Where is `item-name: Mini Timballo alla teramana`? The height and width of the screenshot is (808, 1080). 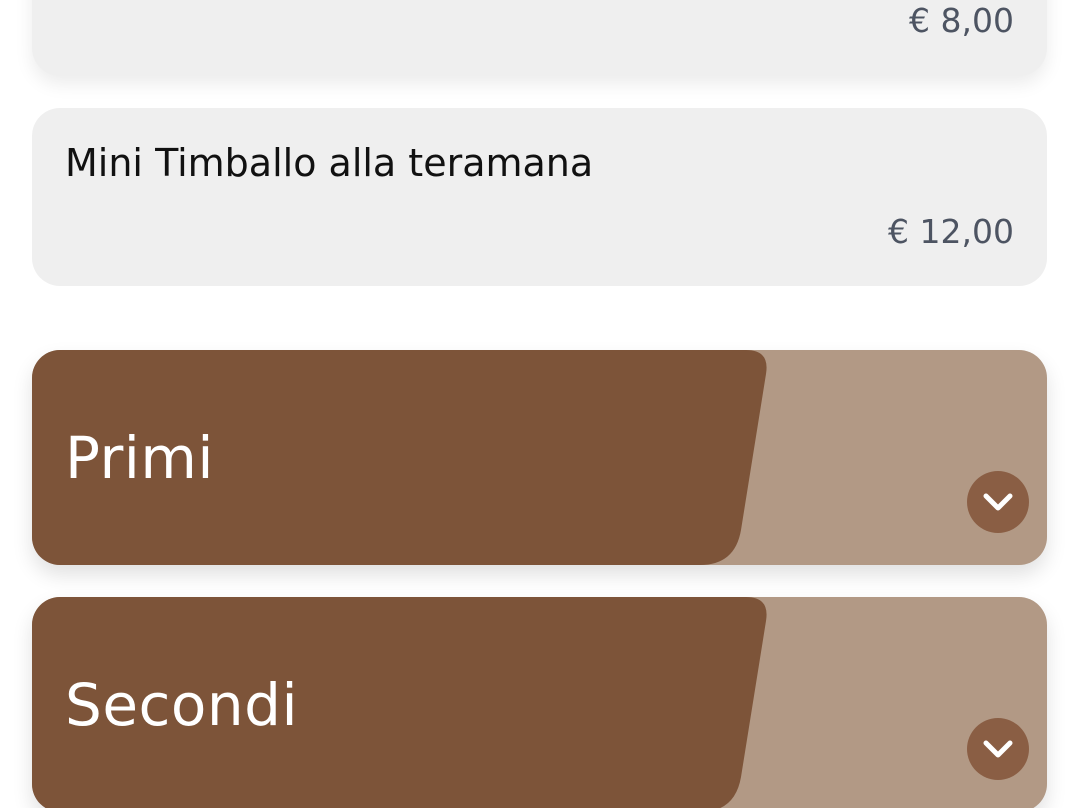
item-name: Mini Timballo alla teramana is located at coordinates (329, 163).